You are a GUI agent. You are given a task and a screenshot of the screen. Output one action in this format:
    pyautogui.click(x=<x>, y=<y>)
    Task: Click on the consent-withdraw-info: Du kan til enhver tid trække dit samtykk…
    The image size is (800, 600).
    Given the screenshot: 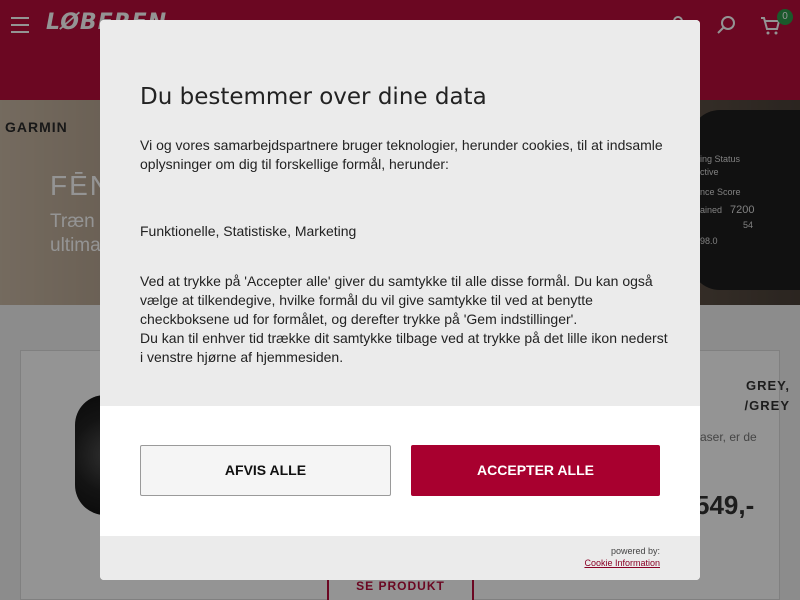 What is the action you would take?
    pyautogui.click(x=404, y=347)
    